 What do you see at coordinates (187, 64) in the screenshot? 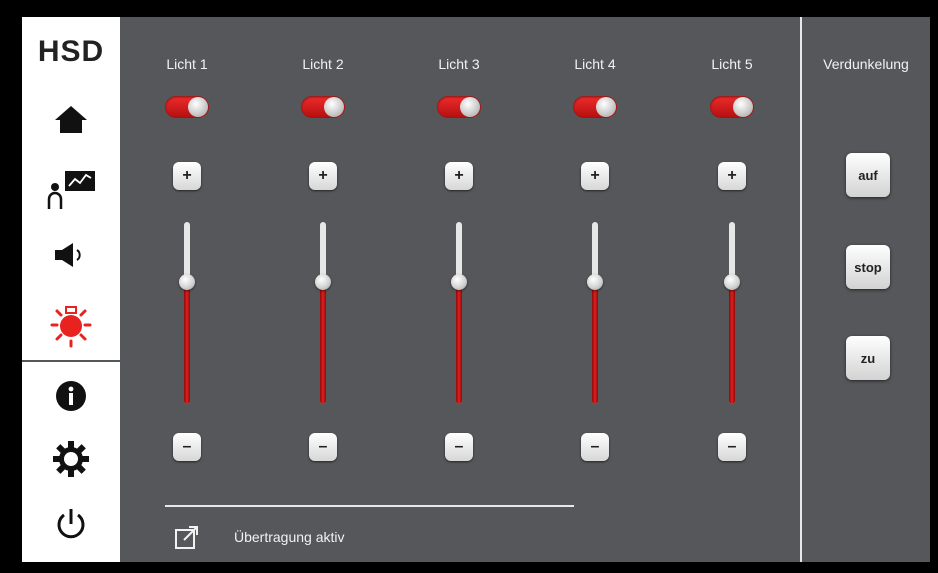
I see `channel-label: Licht 1` at bounding box center [187, 64].